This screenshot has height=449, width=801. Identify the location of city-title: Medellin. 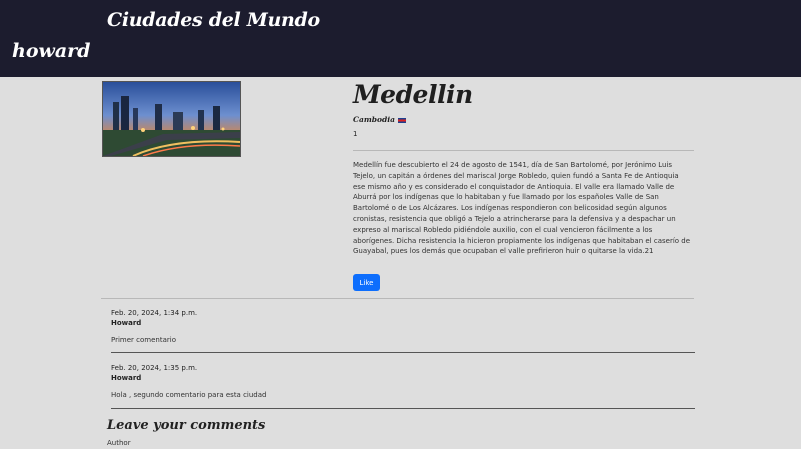
(413, 94).